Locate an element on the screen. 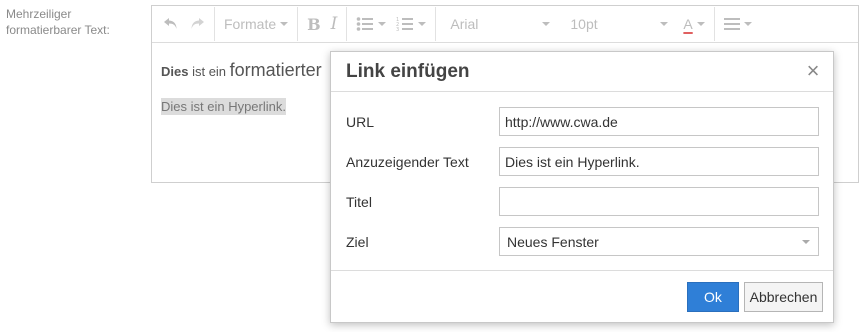 The height and width of the screenshot is (332, 868). redo-icon is located at coordinates (197, 23).